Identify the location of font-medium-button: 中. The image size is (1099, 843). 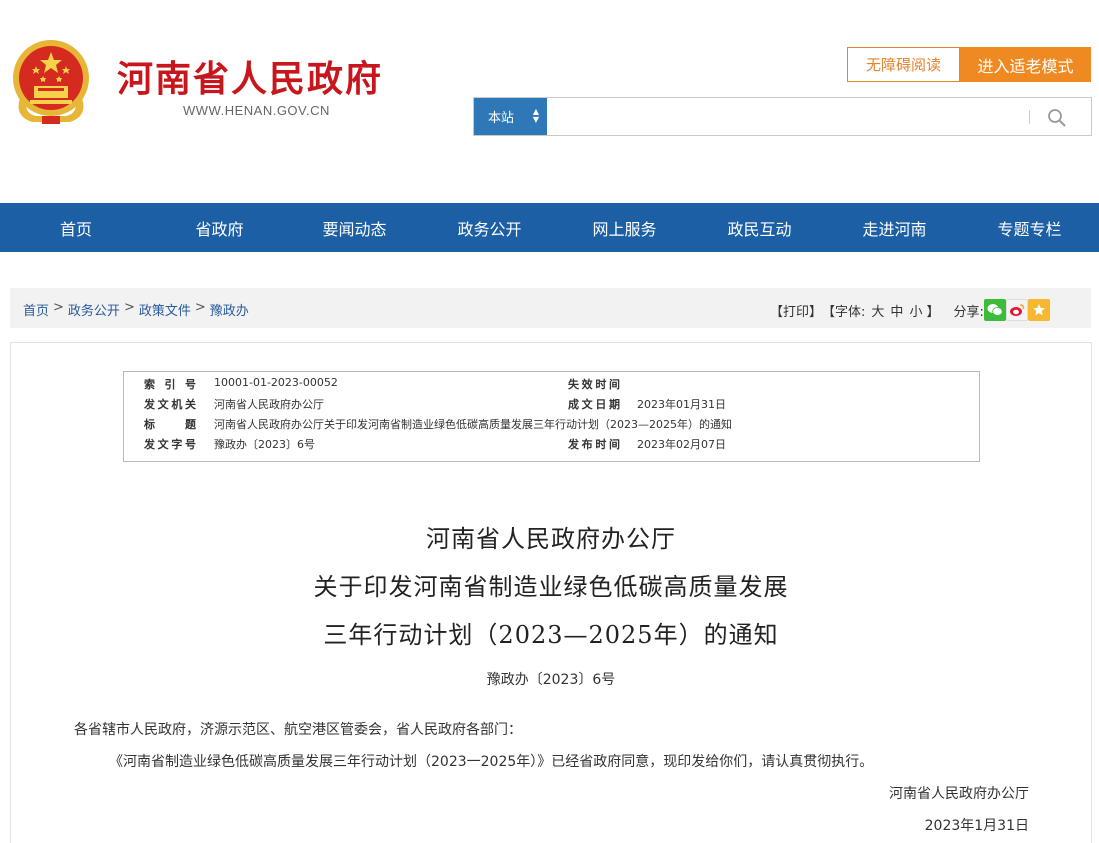
(896, 310).